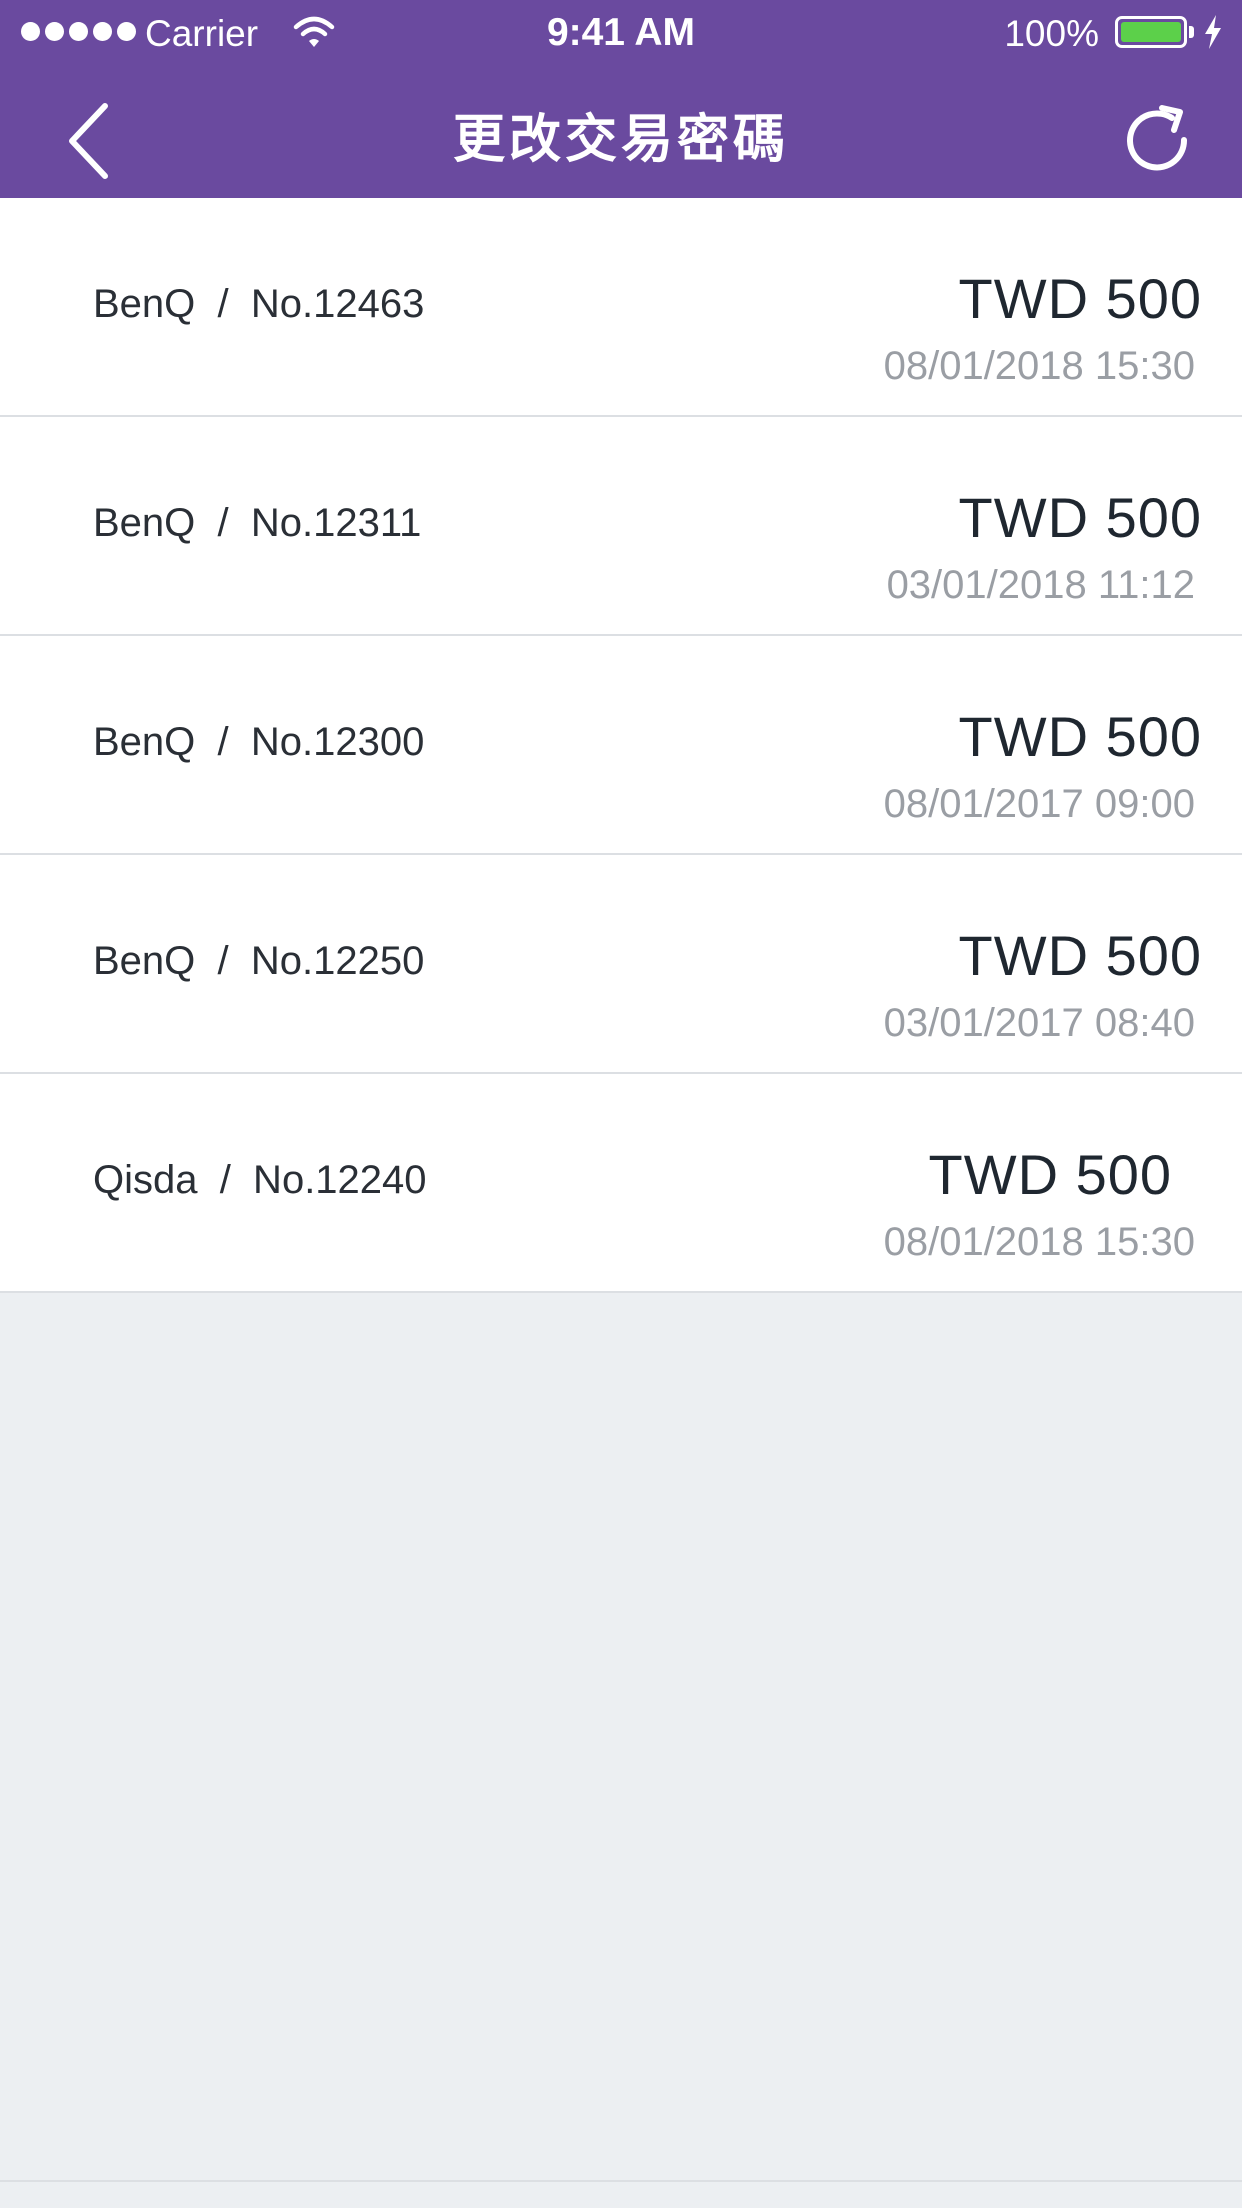 The height and width of the screenshot is (2208, 1242). I want to click on transaction-label: BenQ / No.12250, so click(259, 961).